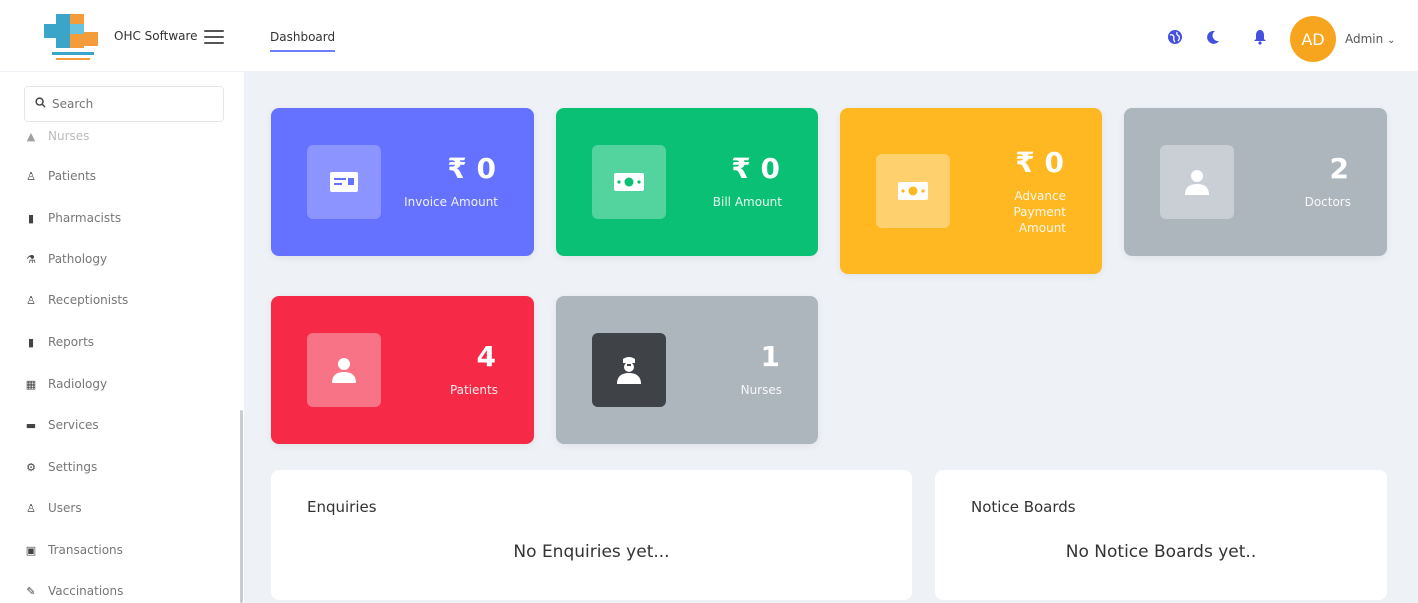 This screenshot has width=1418, height=603. I want to click on sidebar-item-label: Services, so click(73, 425).